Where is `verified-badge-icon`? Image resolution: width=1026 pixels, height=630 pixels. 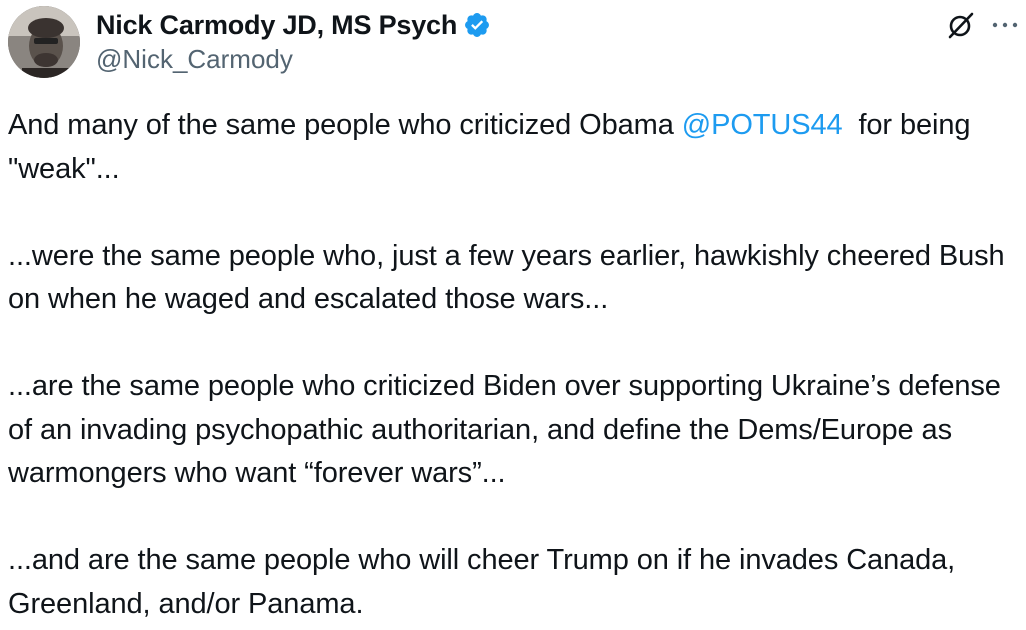
verified-badge-icon is located at coordinates (477, 25).